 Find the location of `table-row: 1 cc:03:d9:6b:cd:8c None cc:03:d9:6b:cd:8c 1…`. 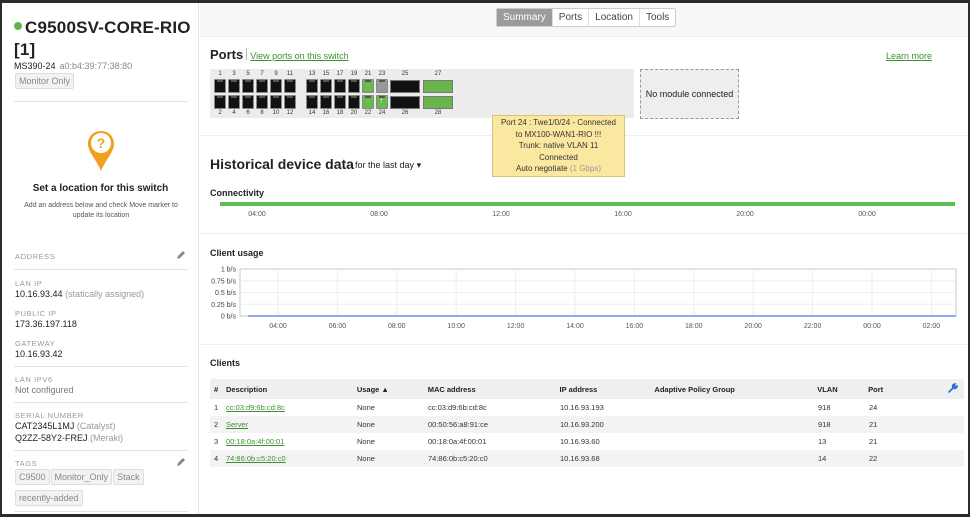

table-row: 1 cc:03:d9:6b:cd:8c None cc:03:d9:6b:cd:8c 1… is located at coordinates (587, 407).